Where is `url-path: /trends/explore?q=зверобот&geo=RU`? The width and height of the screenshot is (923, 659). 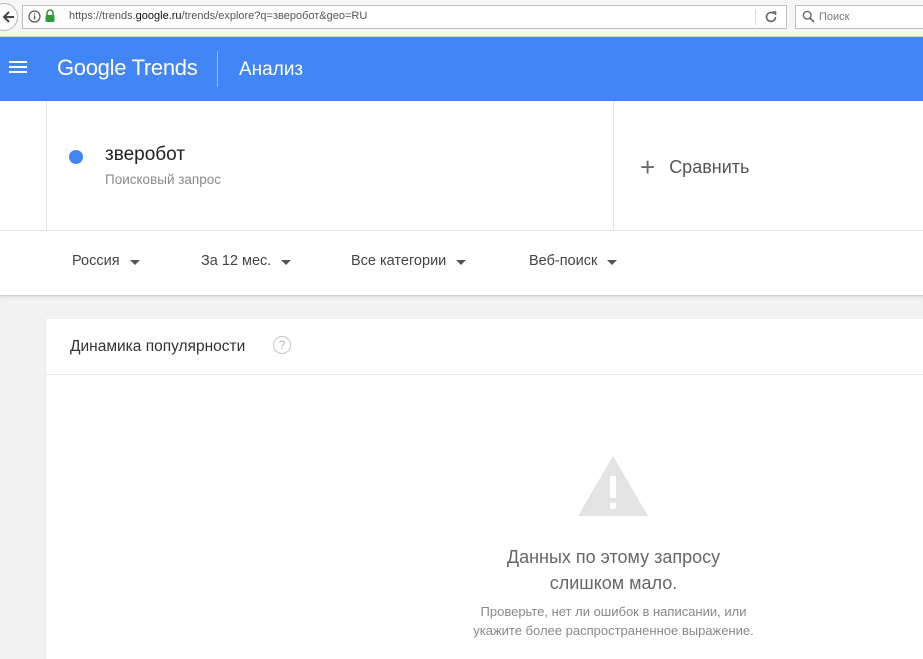
url-path: /trends/explore?q=зверобот&geo=RU is located at coordinates (274, 16).